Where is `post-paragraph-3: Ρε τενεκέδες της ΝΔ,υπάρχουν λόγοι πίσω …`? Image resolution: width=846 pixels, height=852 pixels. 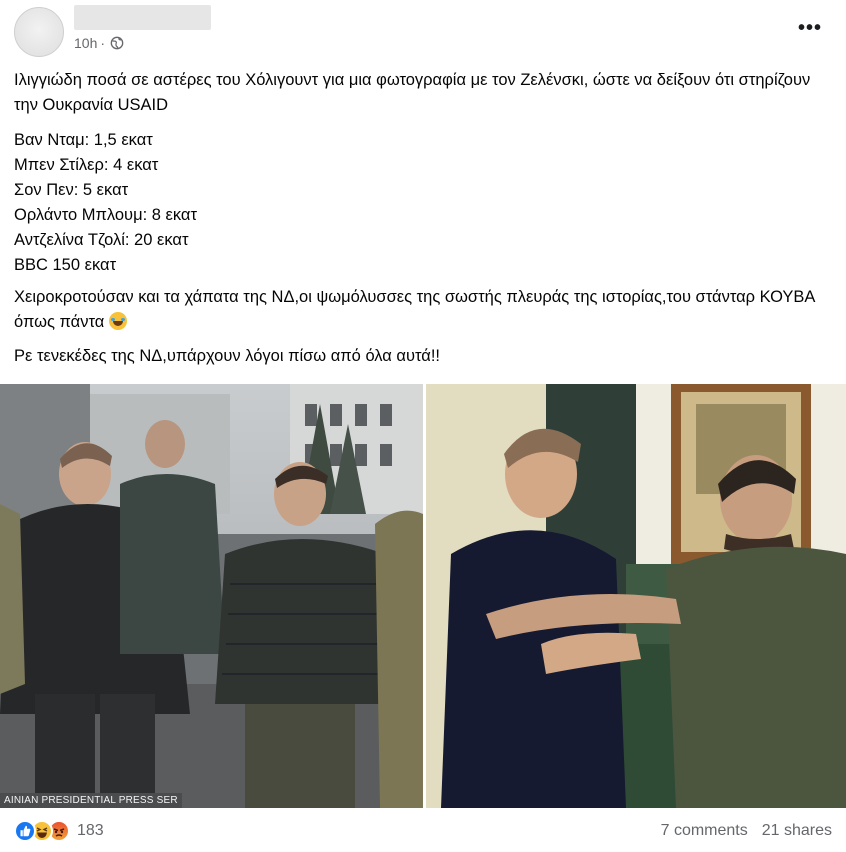
post-paragraph-3: Ρε τενεκέδες της ΝΔ,υπάρχουν λόγοι πίσω … is located at coordinates (227, 356).